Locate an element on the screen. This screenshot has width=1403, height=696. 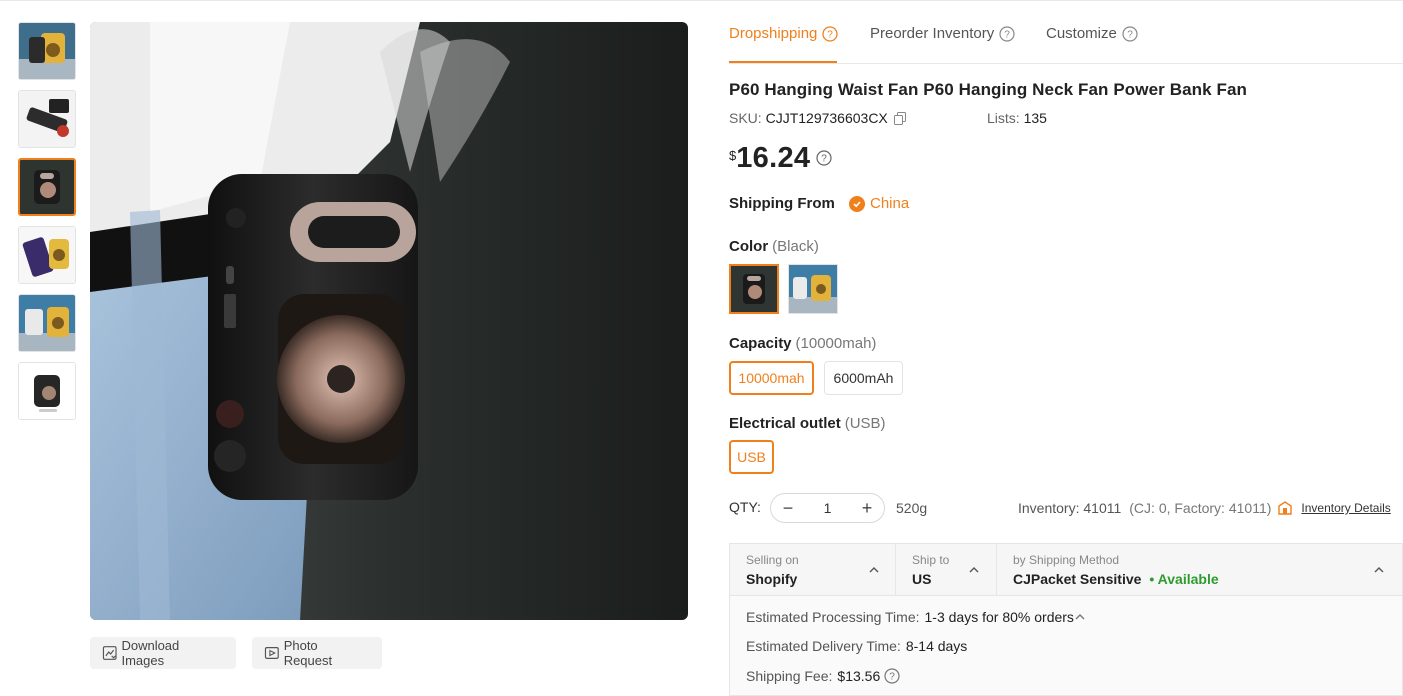
capacity-option-label: 6000mAh is located at coordinates (863, 378).